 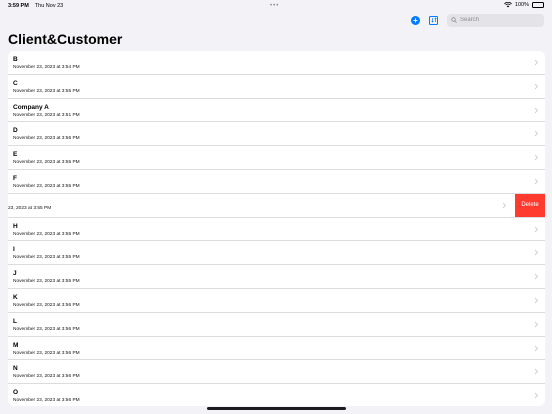 I want to click on list-item: L November 23, 2023 at 3:56 PM, so click(x=276, y=325).